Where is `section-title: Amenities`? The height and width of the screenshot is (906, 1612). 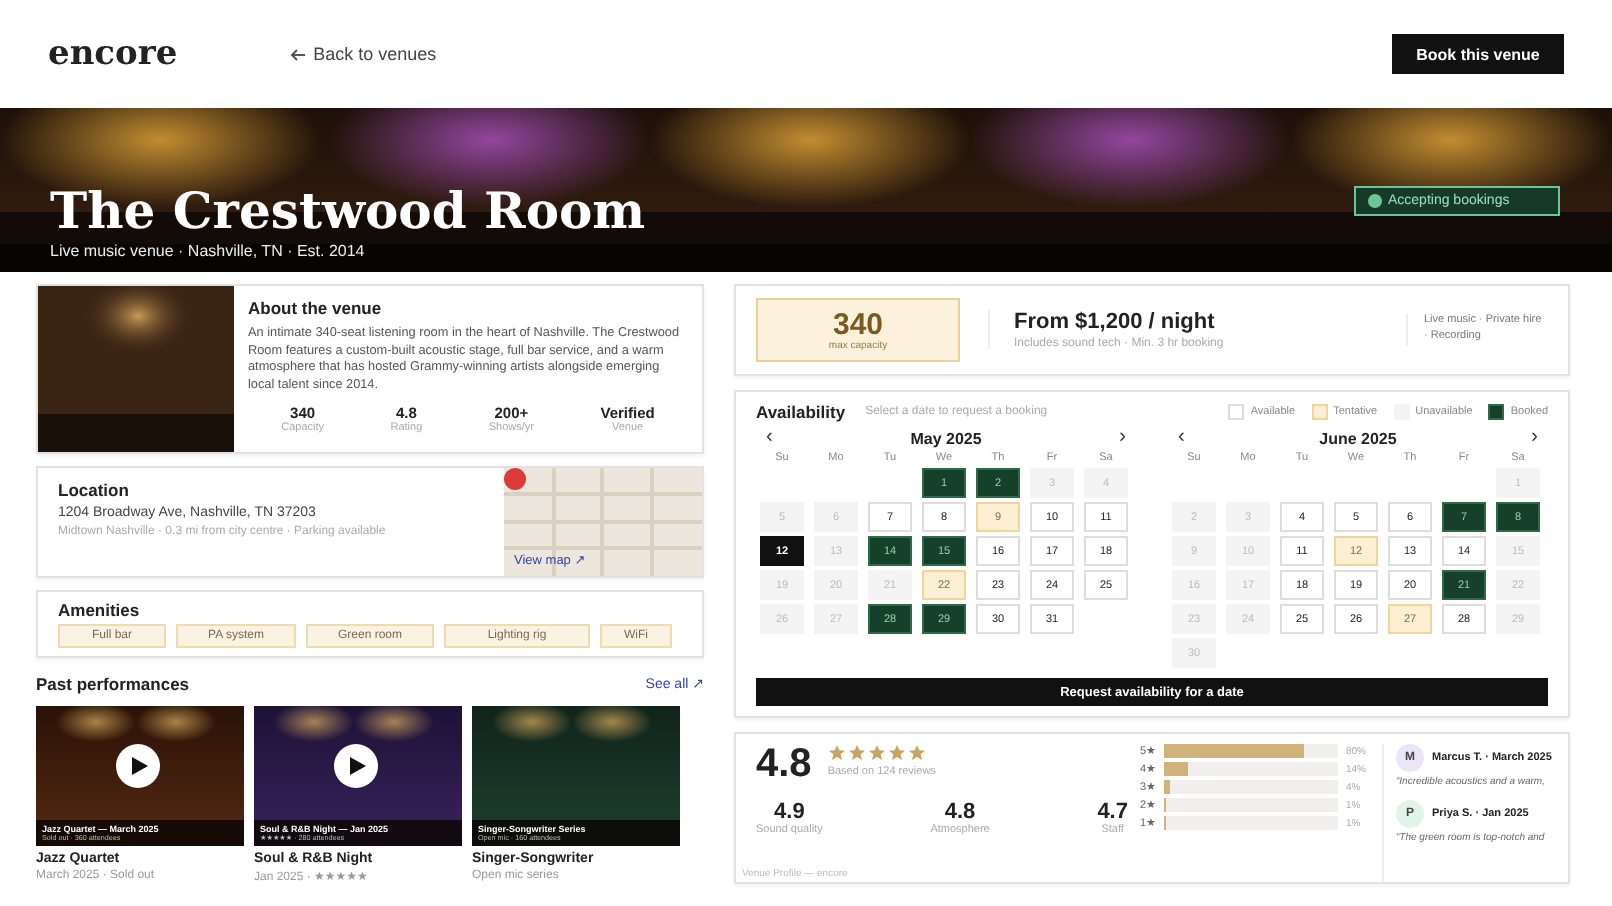
section-title: Amenities is located at coordinates (100, 610).